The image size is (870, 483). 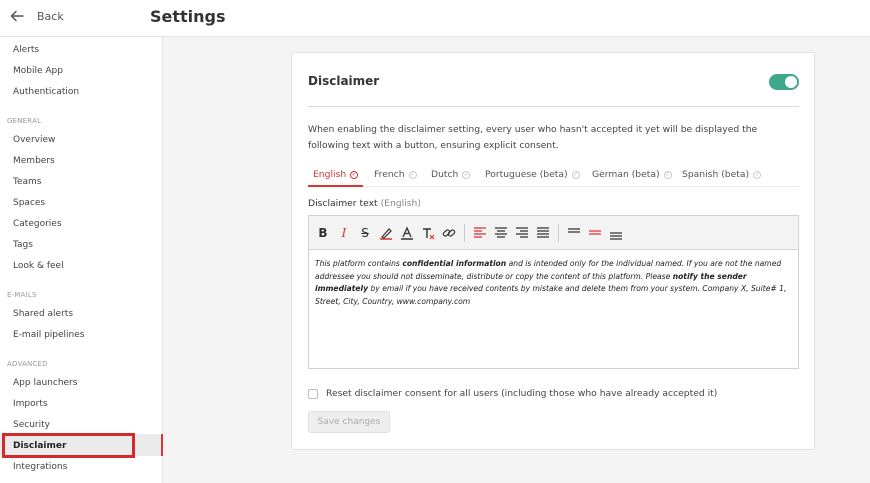 What do you see at coordinates (626, 174) in the screenshot?
I see `tab-label: German (beta)` at bounding box center [626, 174].